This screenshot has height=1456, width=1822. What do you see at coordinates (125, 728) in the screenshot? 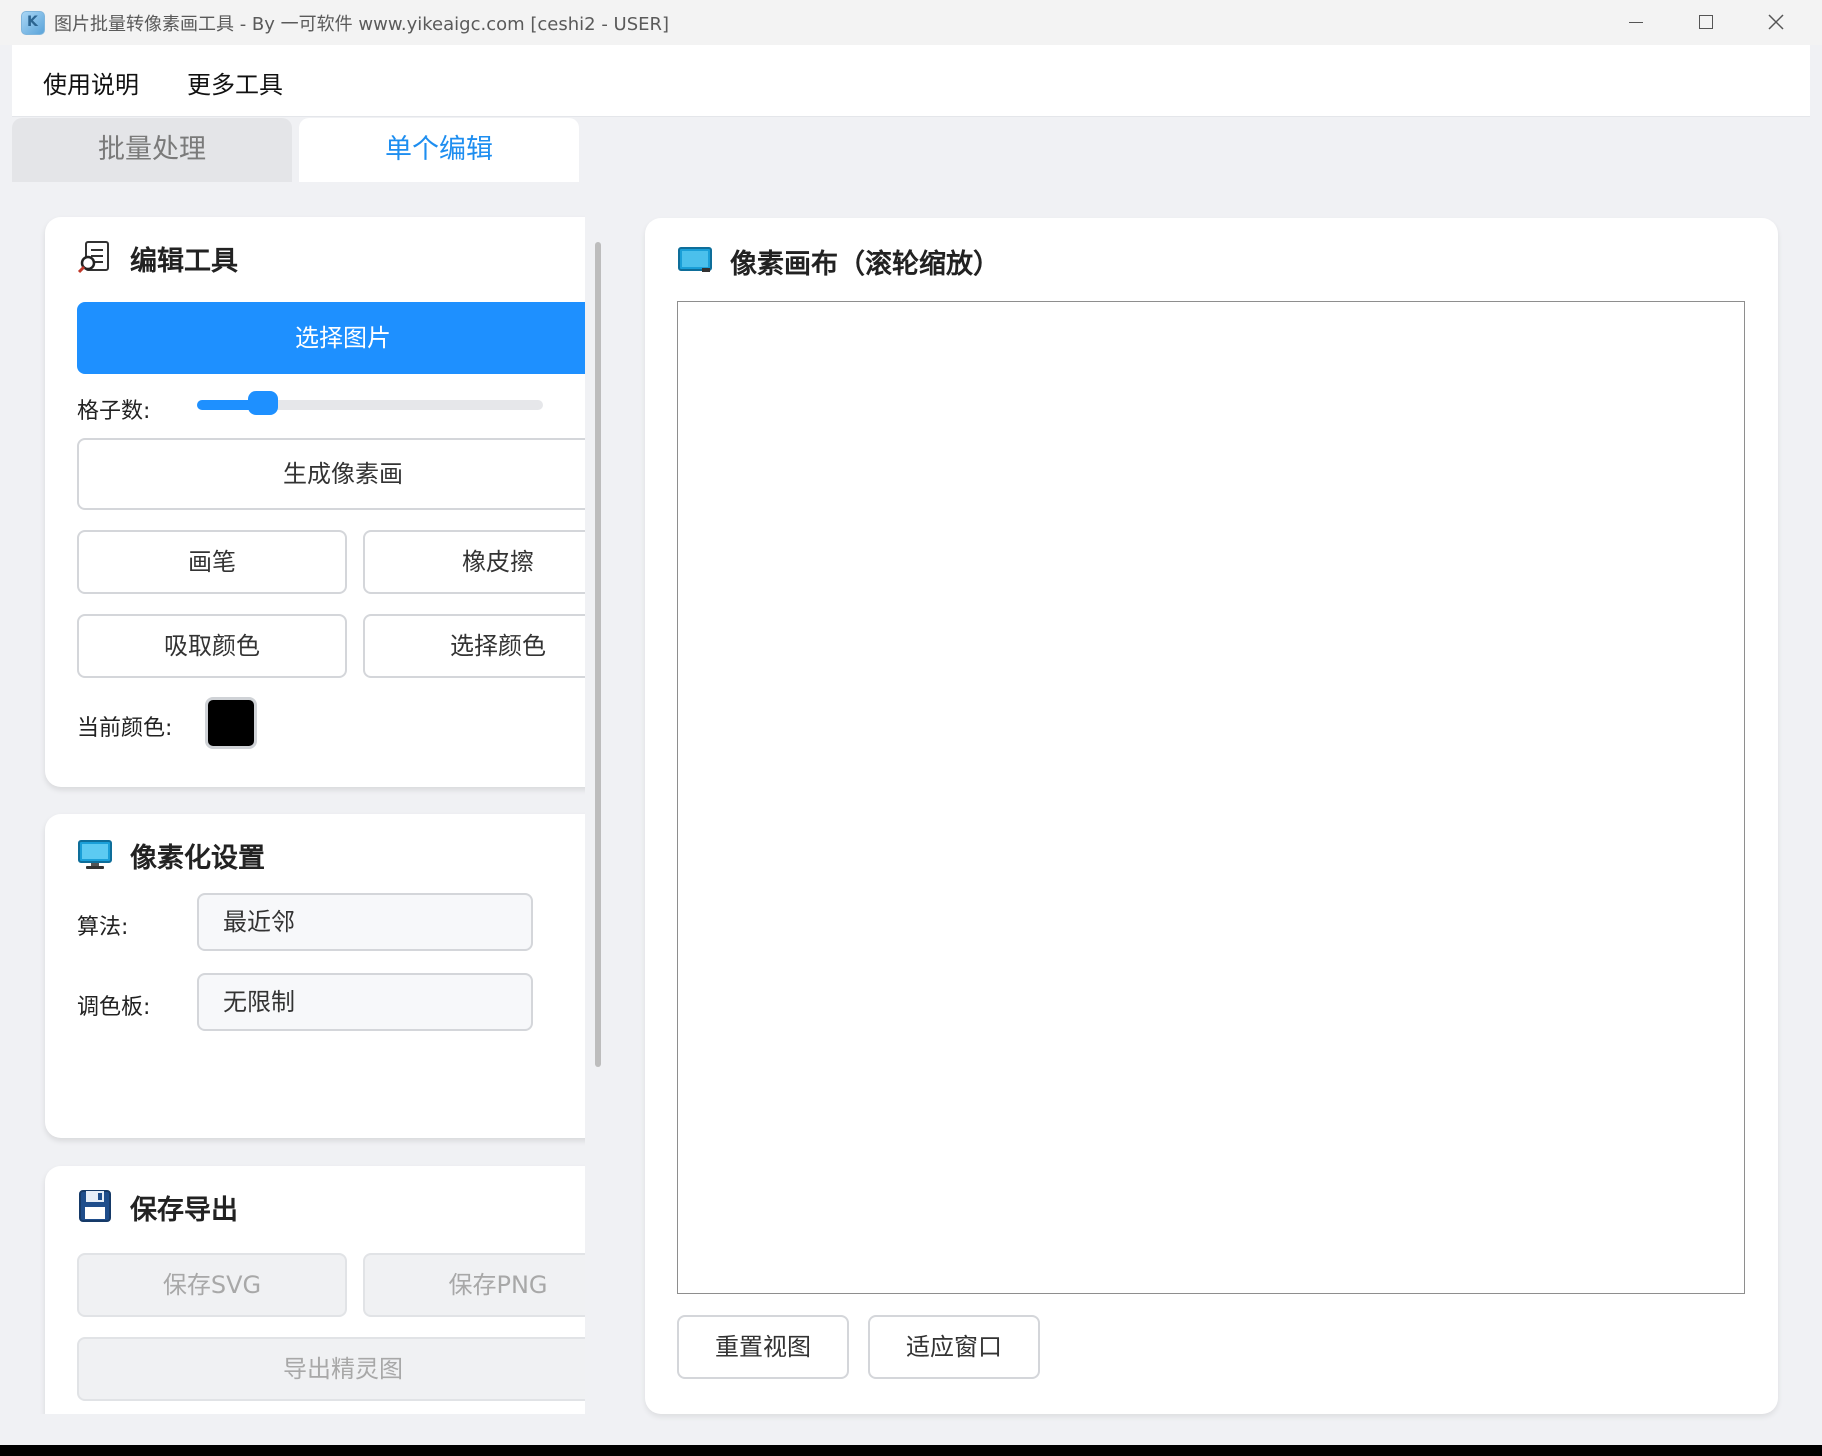
I see `current-color-label: 当前颜色:` at bounding box center [125, 728].